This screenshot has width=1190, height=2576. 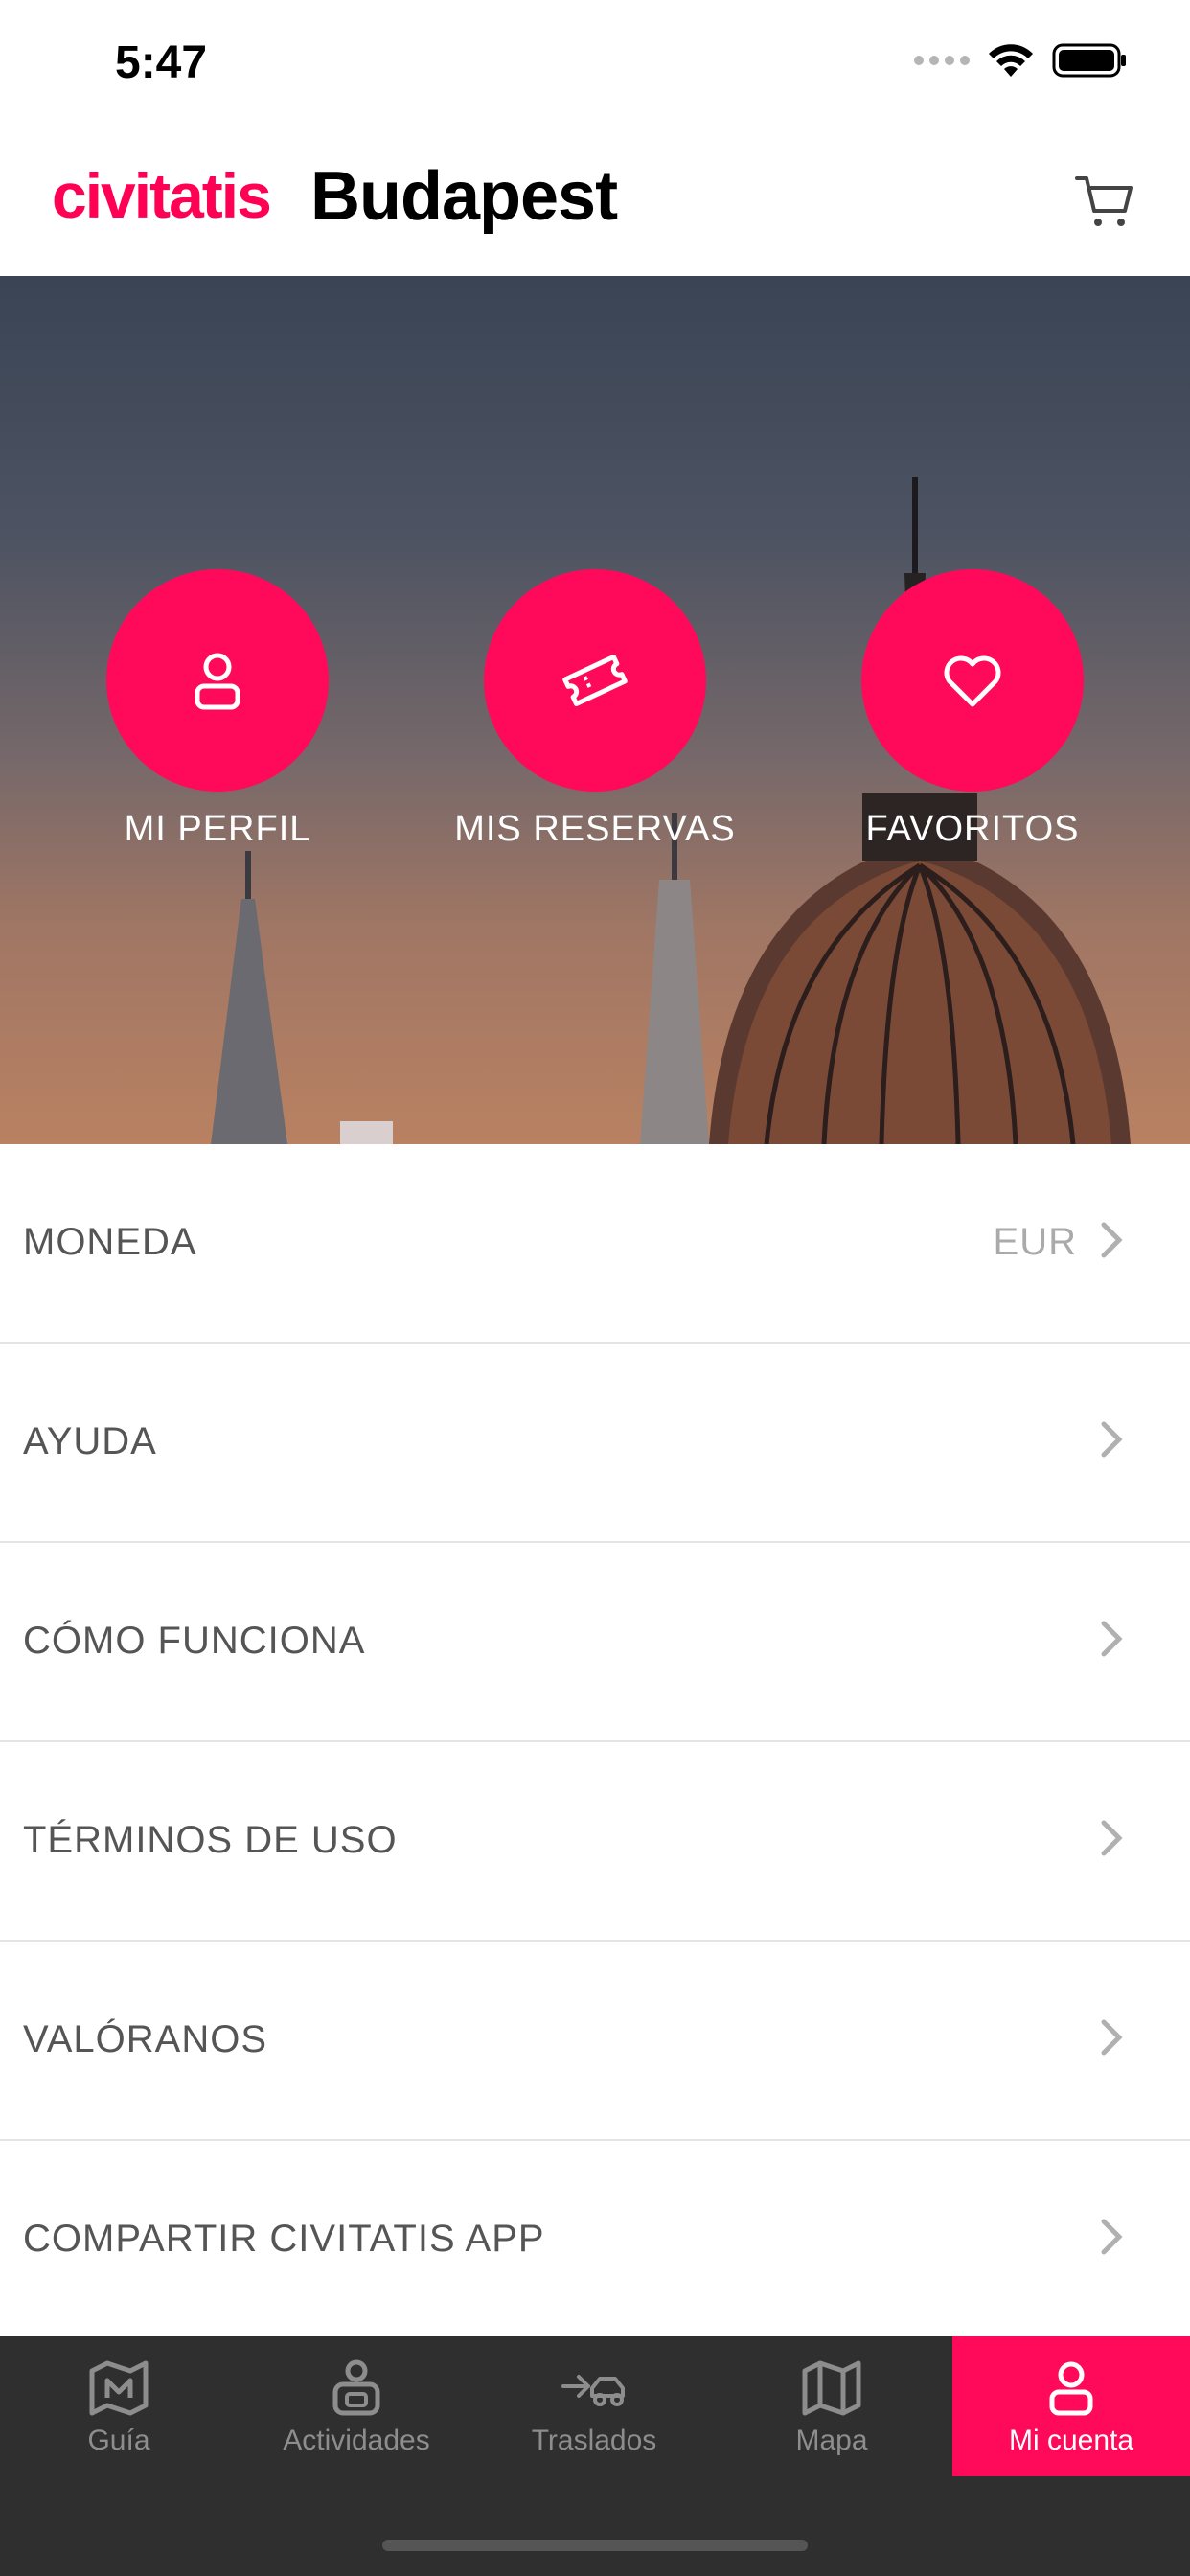 I want to click on tab-label: Actividades, so click(x=357, y=2440).